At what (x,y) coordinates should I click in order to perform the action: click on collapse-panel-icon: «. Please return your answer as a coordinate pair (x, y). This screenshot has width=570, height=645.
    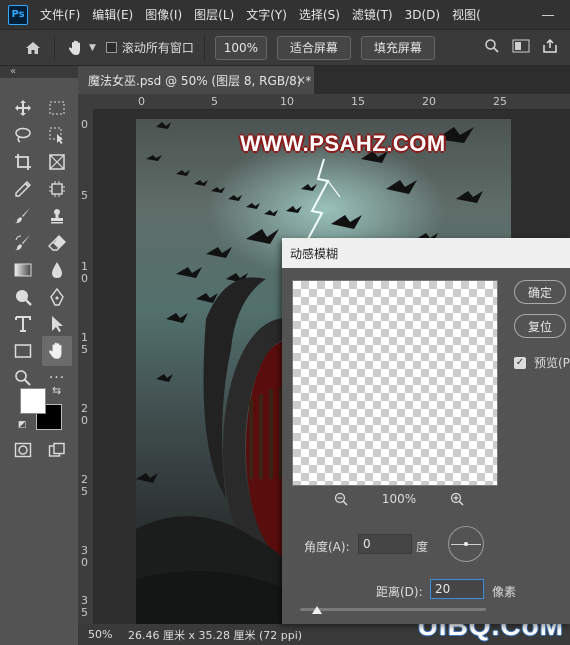
    Looking at the image, I should click on (13, 71).